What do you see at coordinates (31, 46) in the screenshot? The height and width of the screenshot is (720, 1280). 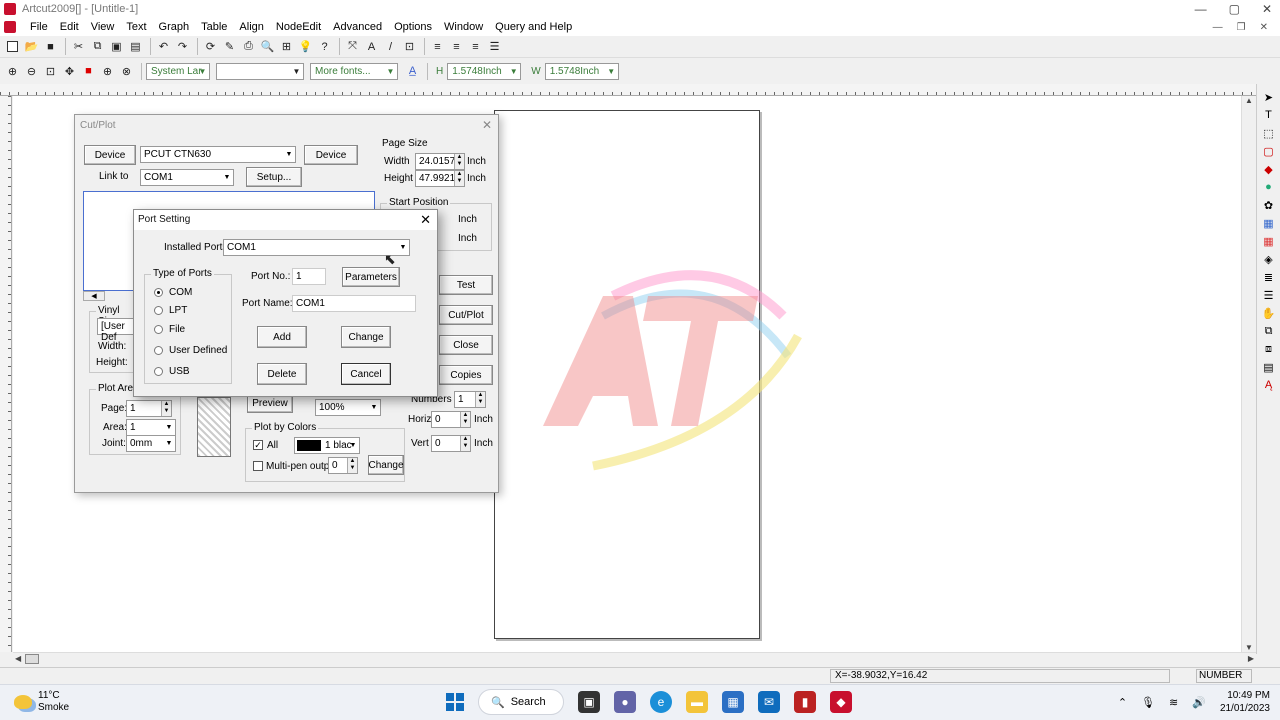 I see `open-icon: 📂` at bounding box center [31, 46].